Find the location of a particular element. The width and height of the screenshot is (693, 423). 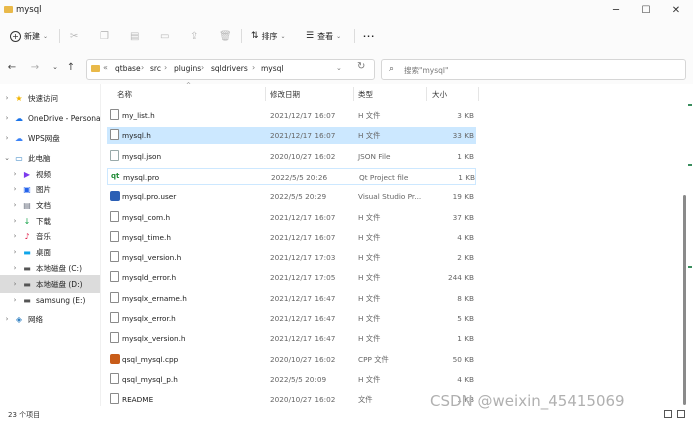

paste-icon: ▤ is located at coordinates (134, 36).